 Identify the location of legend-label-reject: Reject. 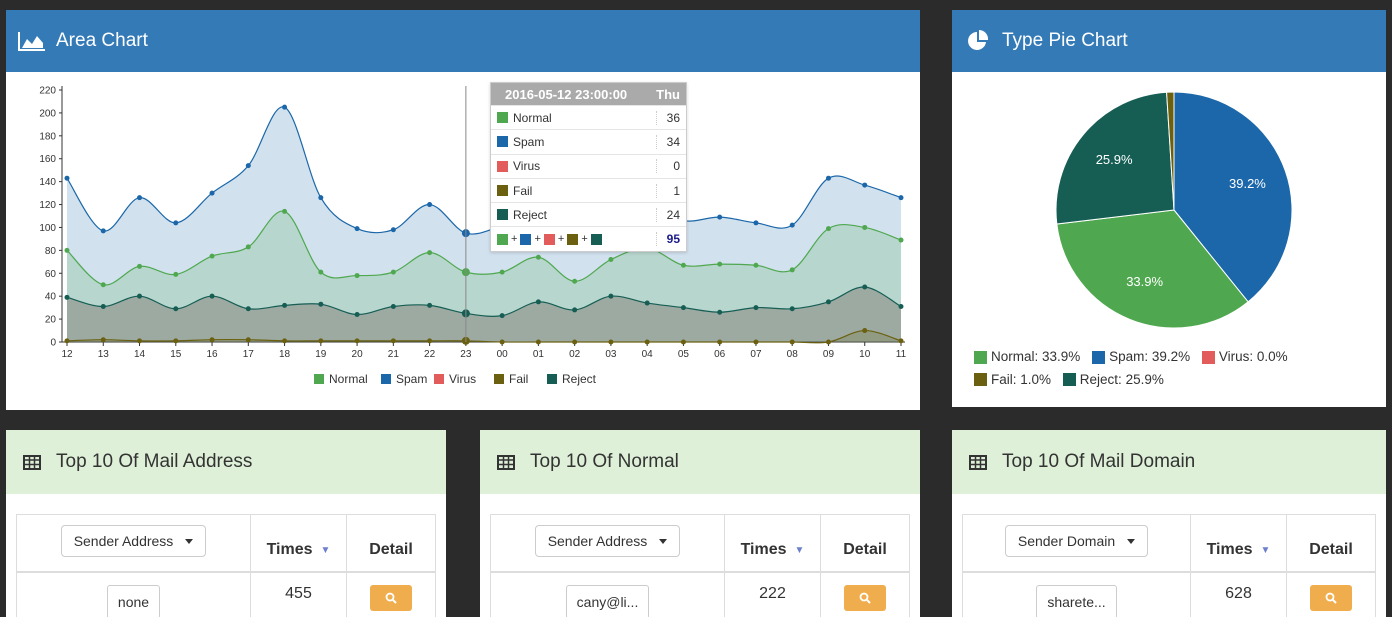
(579, 379).